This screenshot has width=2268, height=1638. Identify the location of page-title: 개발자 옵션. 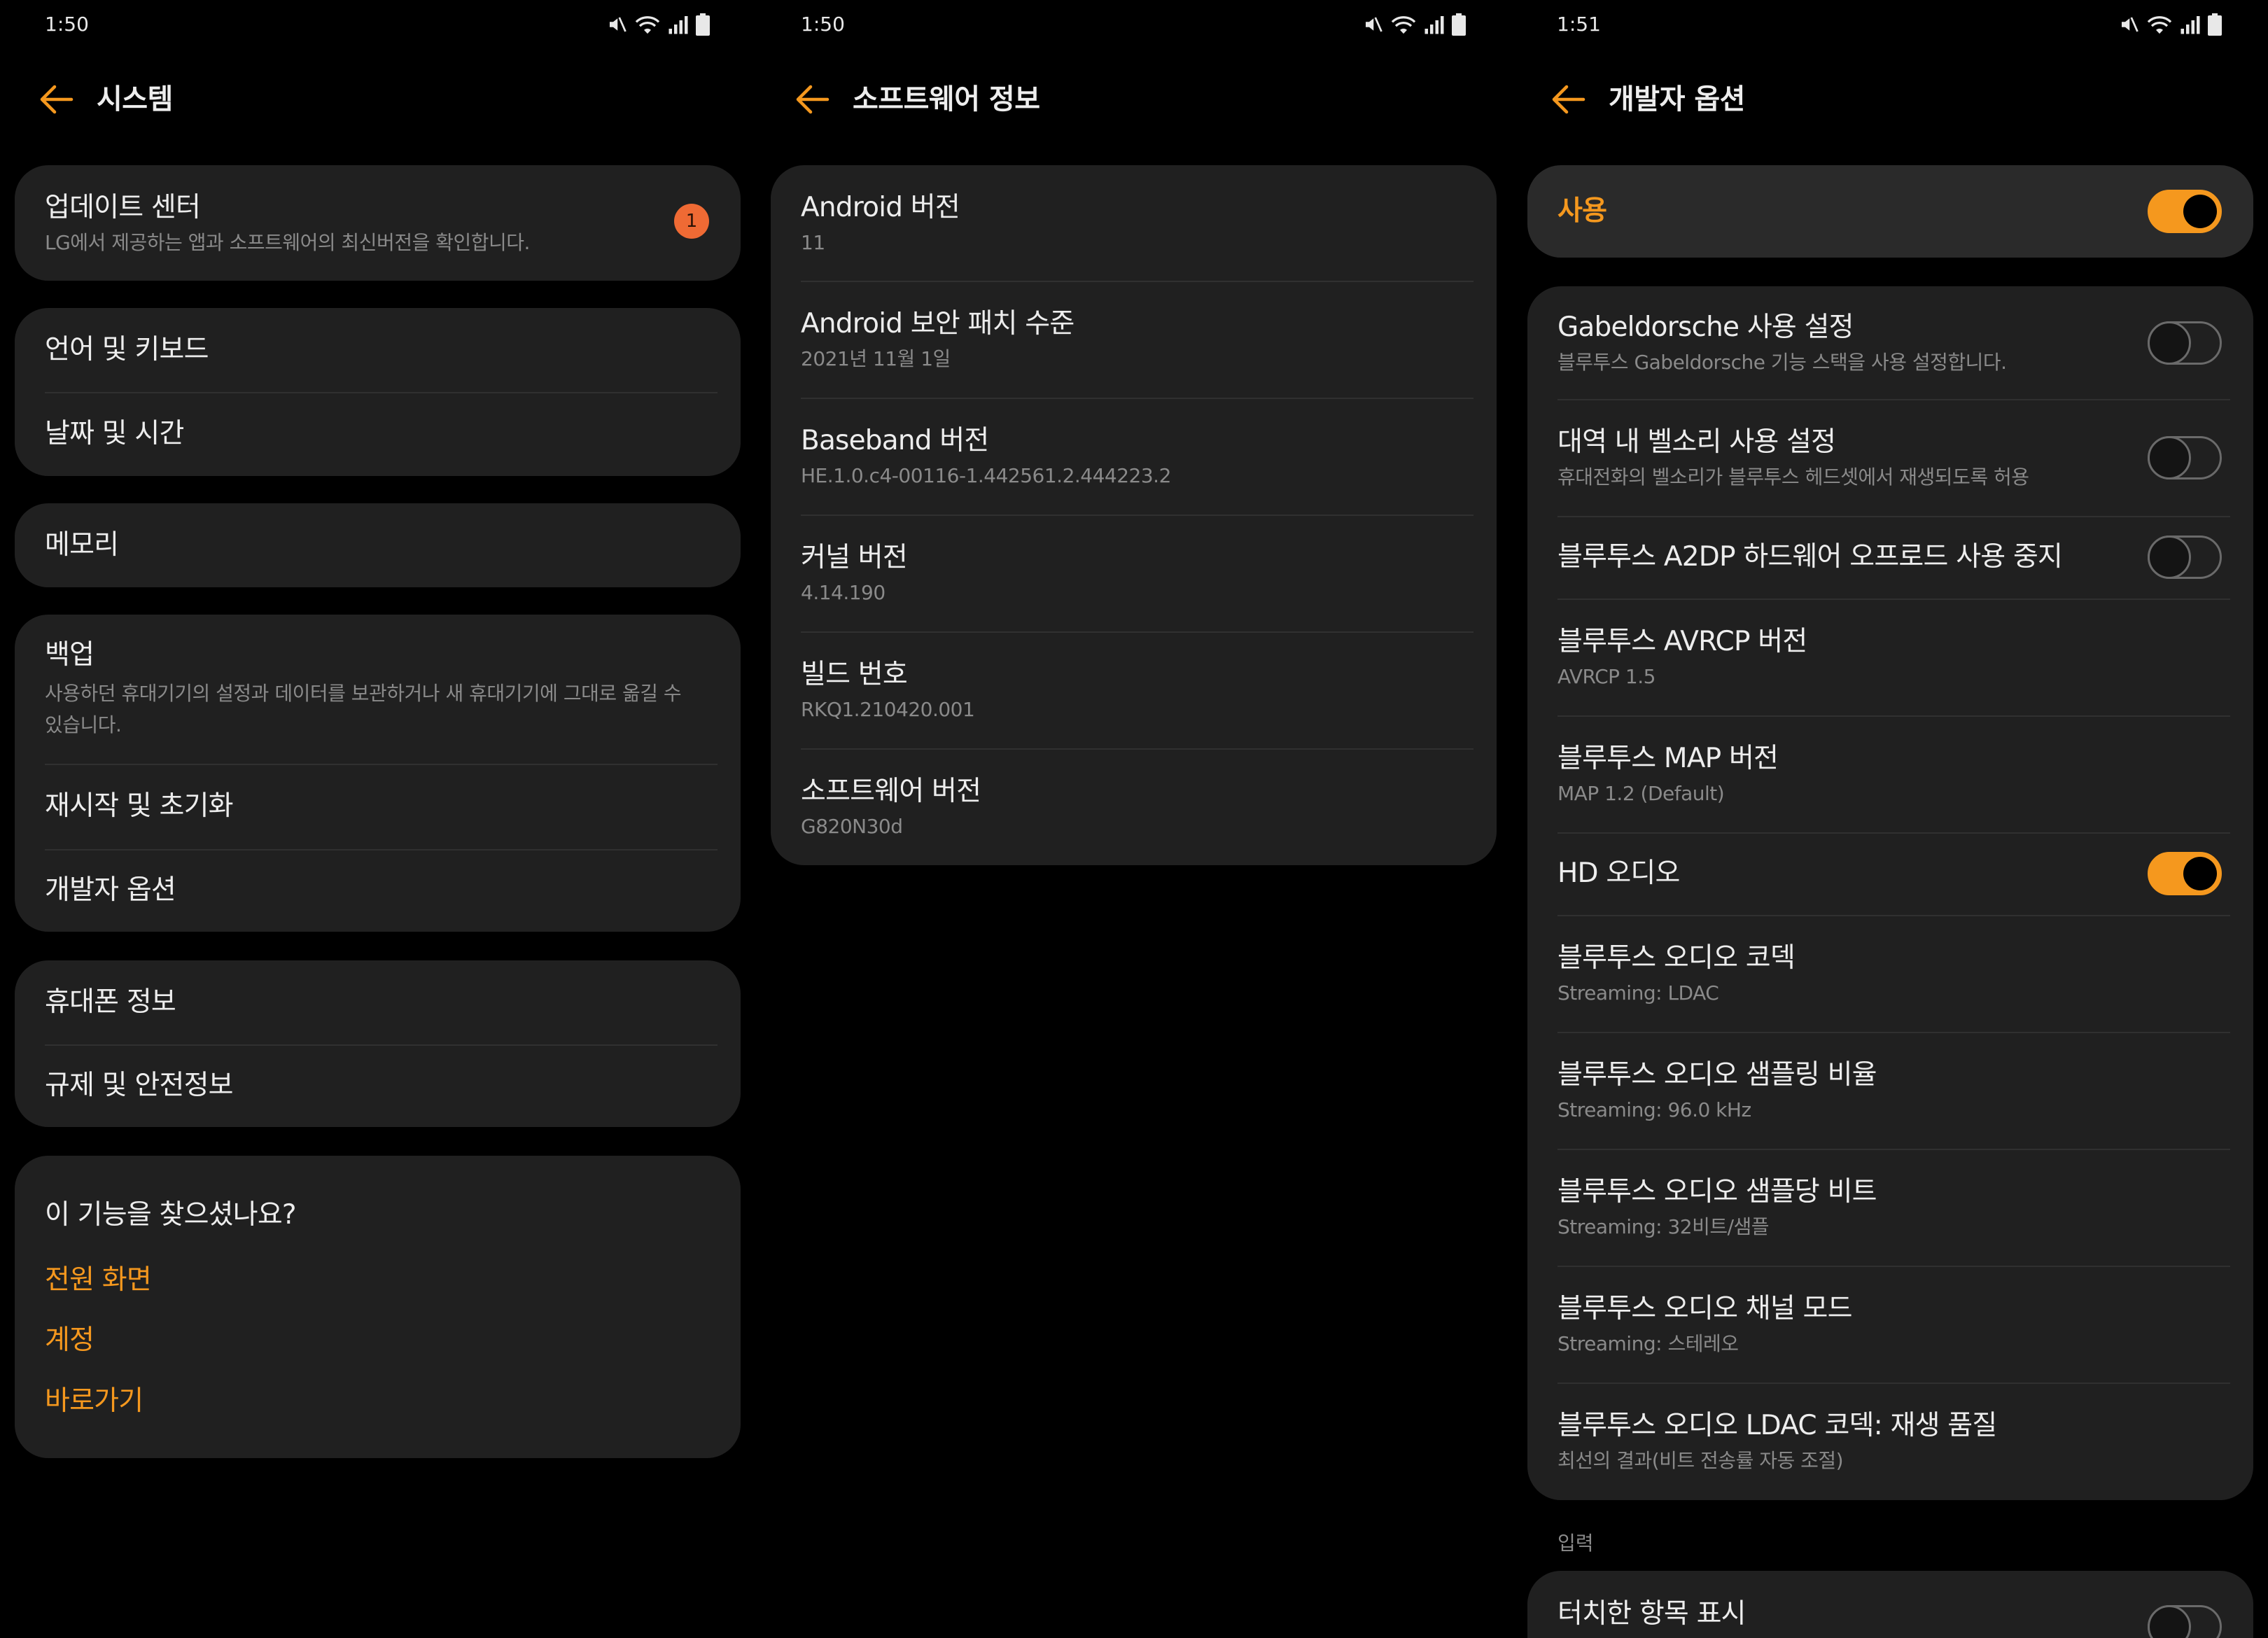
(1677, 99).